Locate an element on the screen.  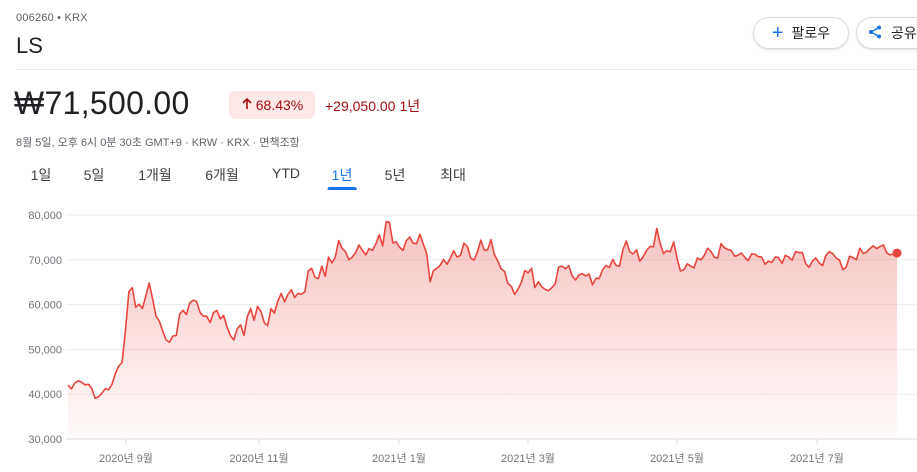
change-period: 1년 is located at coordinates (410, 106).